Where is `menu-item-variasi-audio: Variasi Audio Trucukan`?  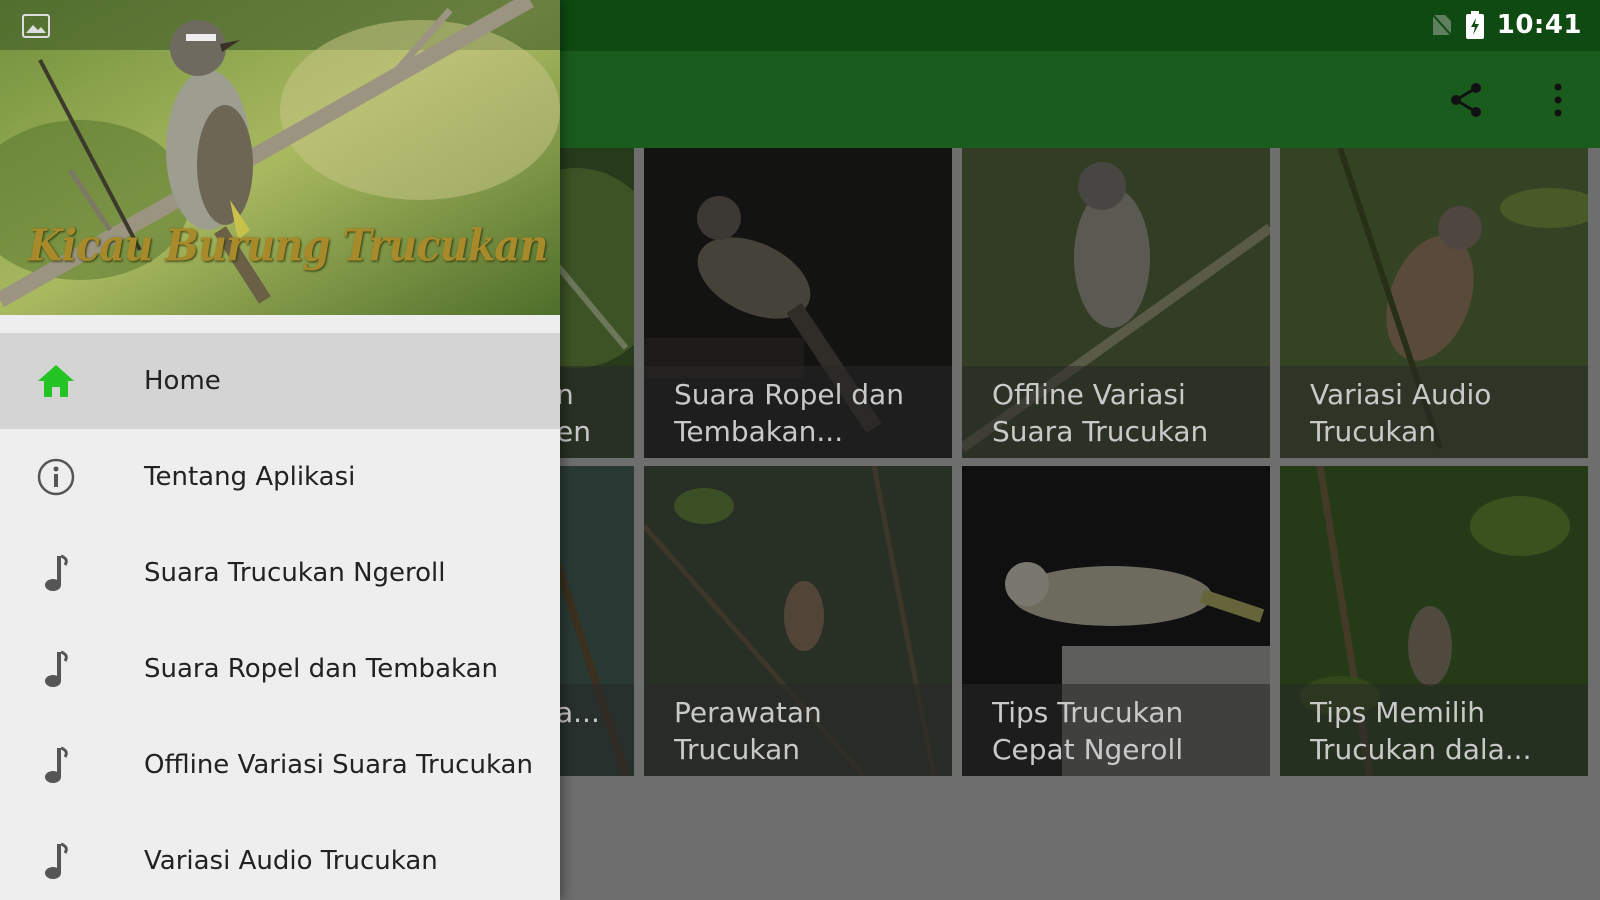 menu-item-variasi-audio: Variasi Audio Trucukan is located at coordinates (280, 856).